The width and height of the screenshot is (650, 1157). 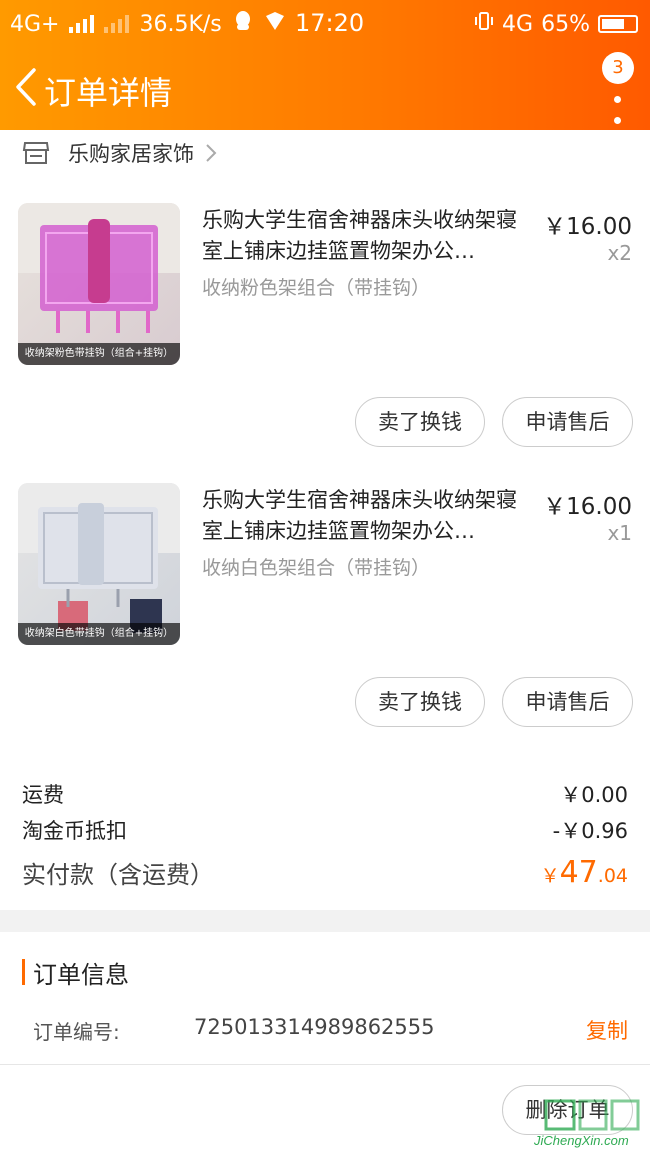 What do you see at coordinates (518, 24) in the screenshot?
I see `network-label-right: 4G` at bounding box center [518, 24].